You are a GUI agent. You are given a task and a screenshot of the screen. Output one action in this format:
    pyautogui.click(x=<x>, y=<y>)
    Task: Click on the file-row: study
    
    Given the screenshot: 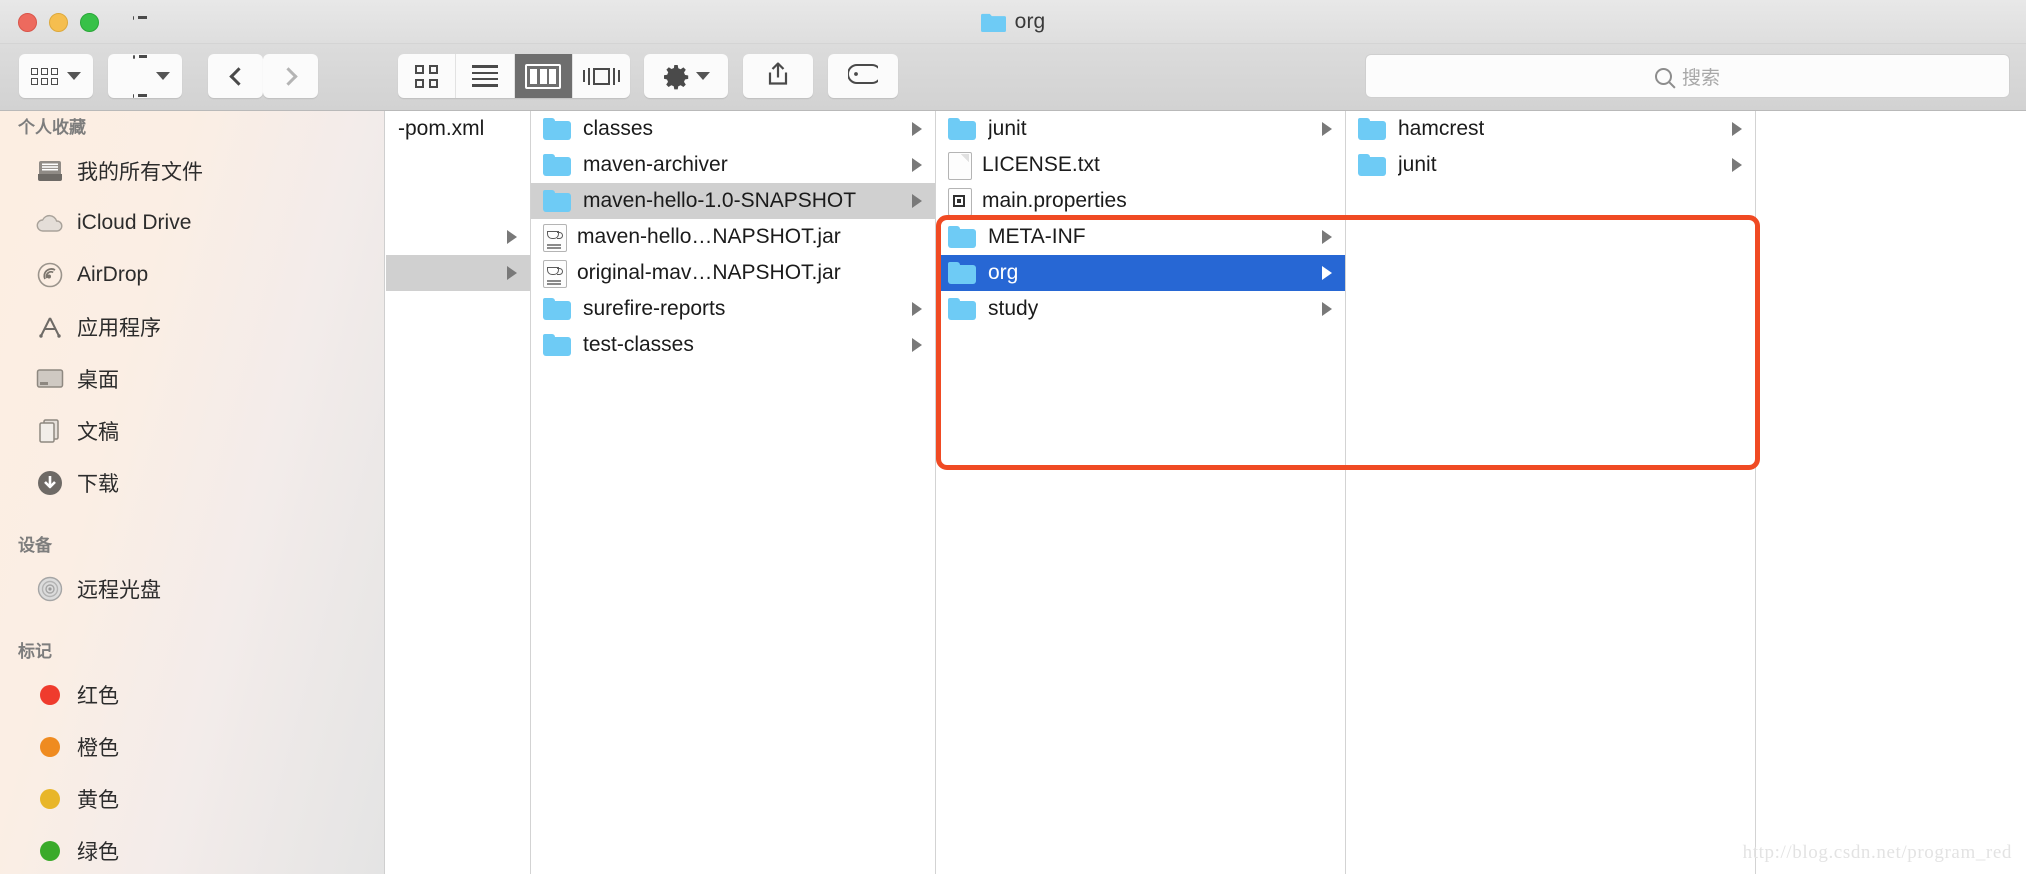 What is the action you would take?
    pyautogui.click(x=1140, y=309)
    